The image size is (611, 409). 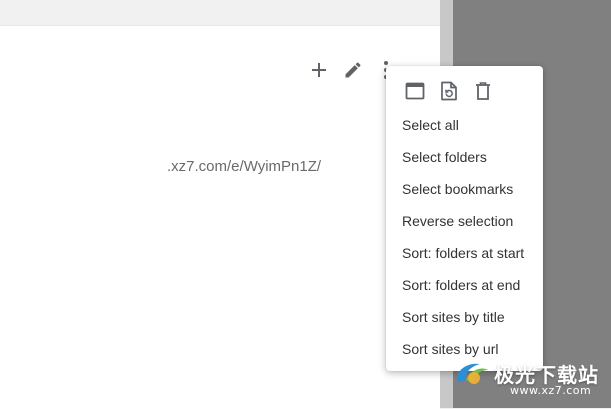 What do you see at coordinates (415, 91) in the screenshot?
I see `open-in-window-icon` at bounding box center [415, 91].